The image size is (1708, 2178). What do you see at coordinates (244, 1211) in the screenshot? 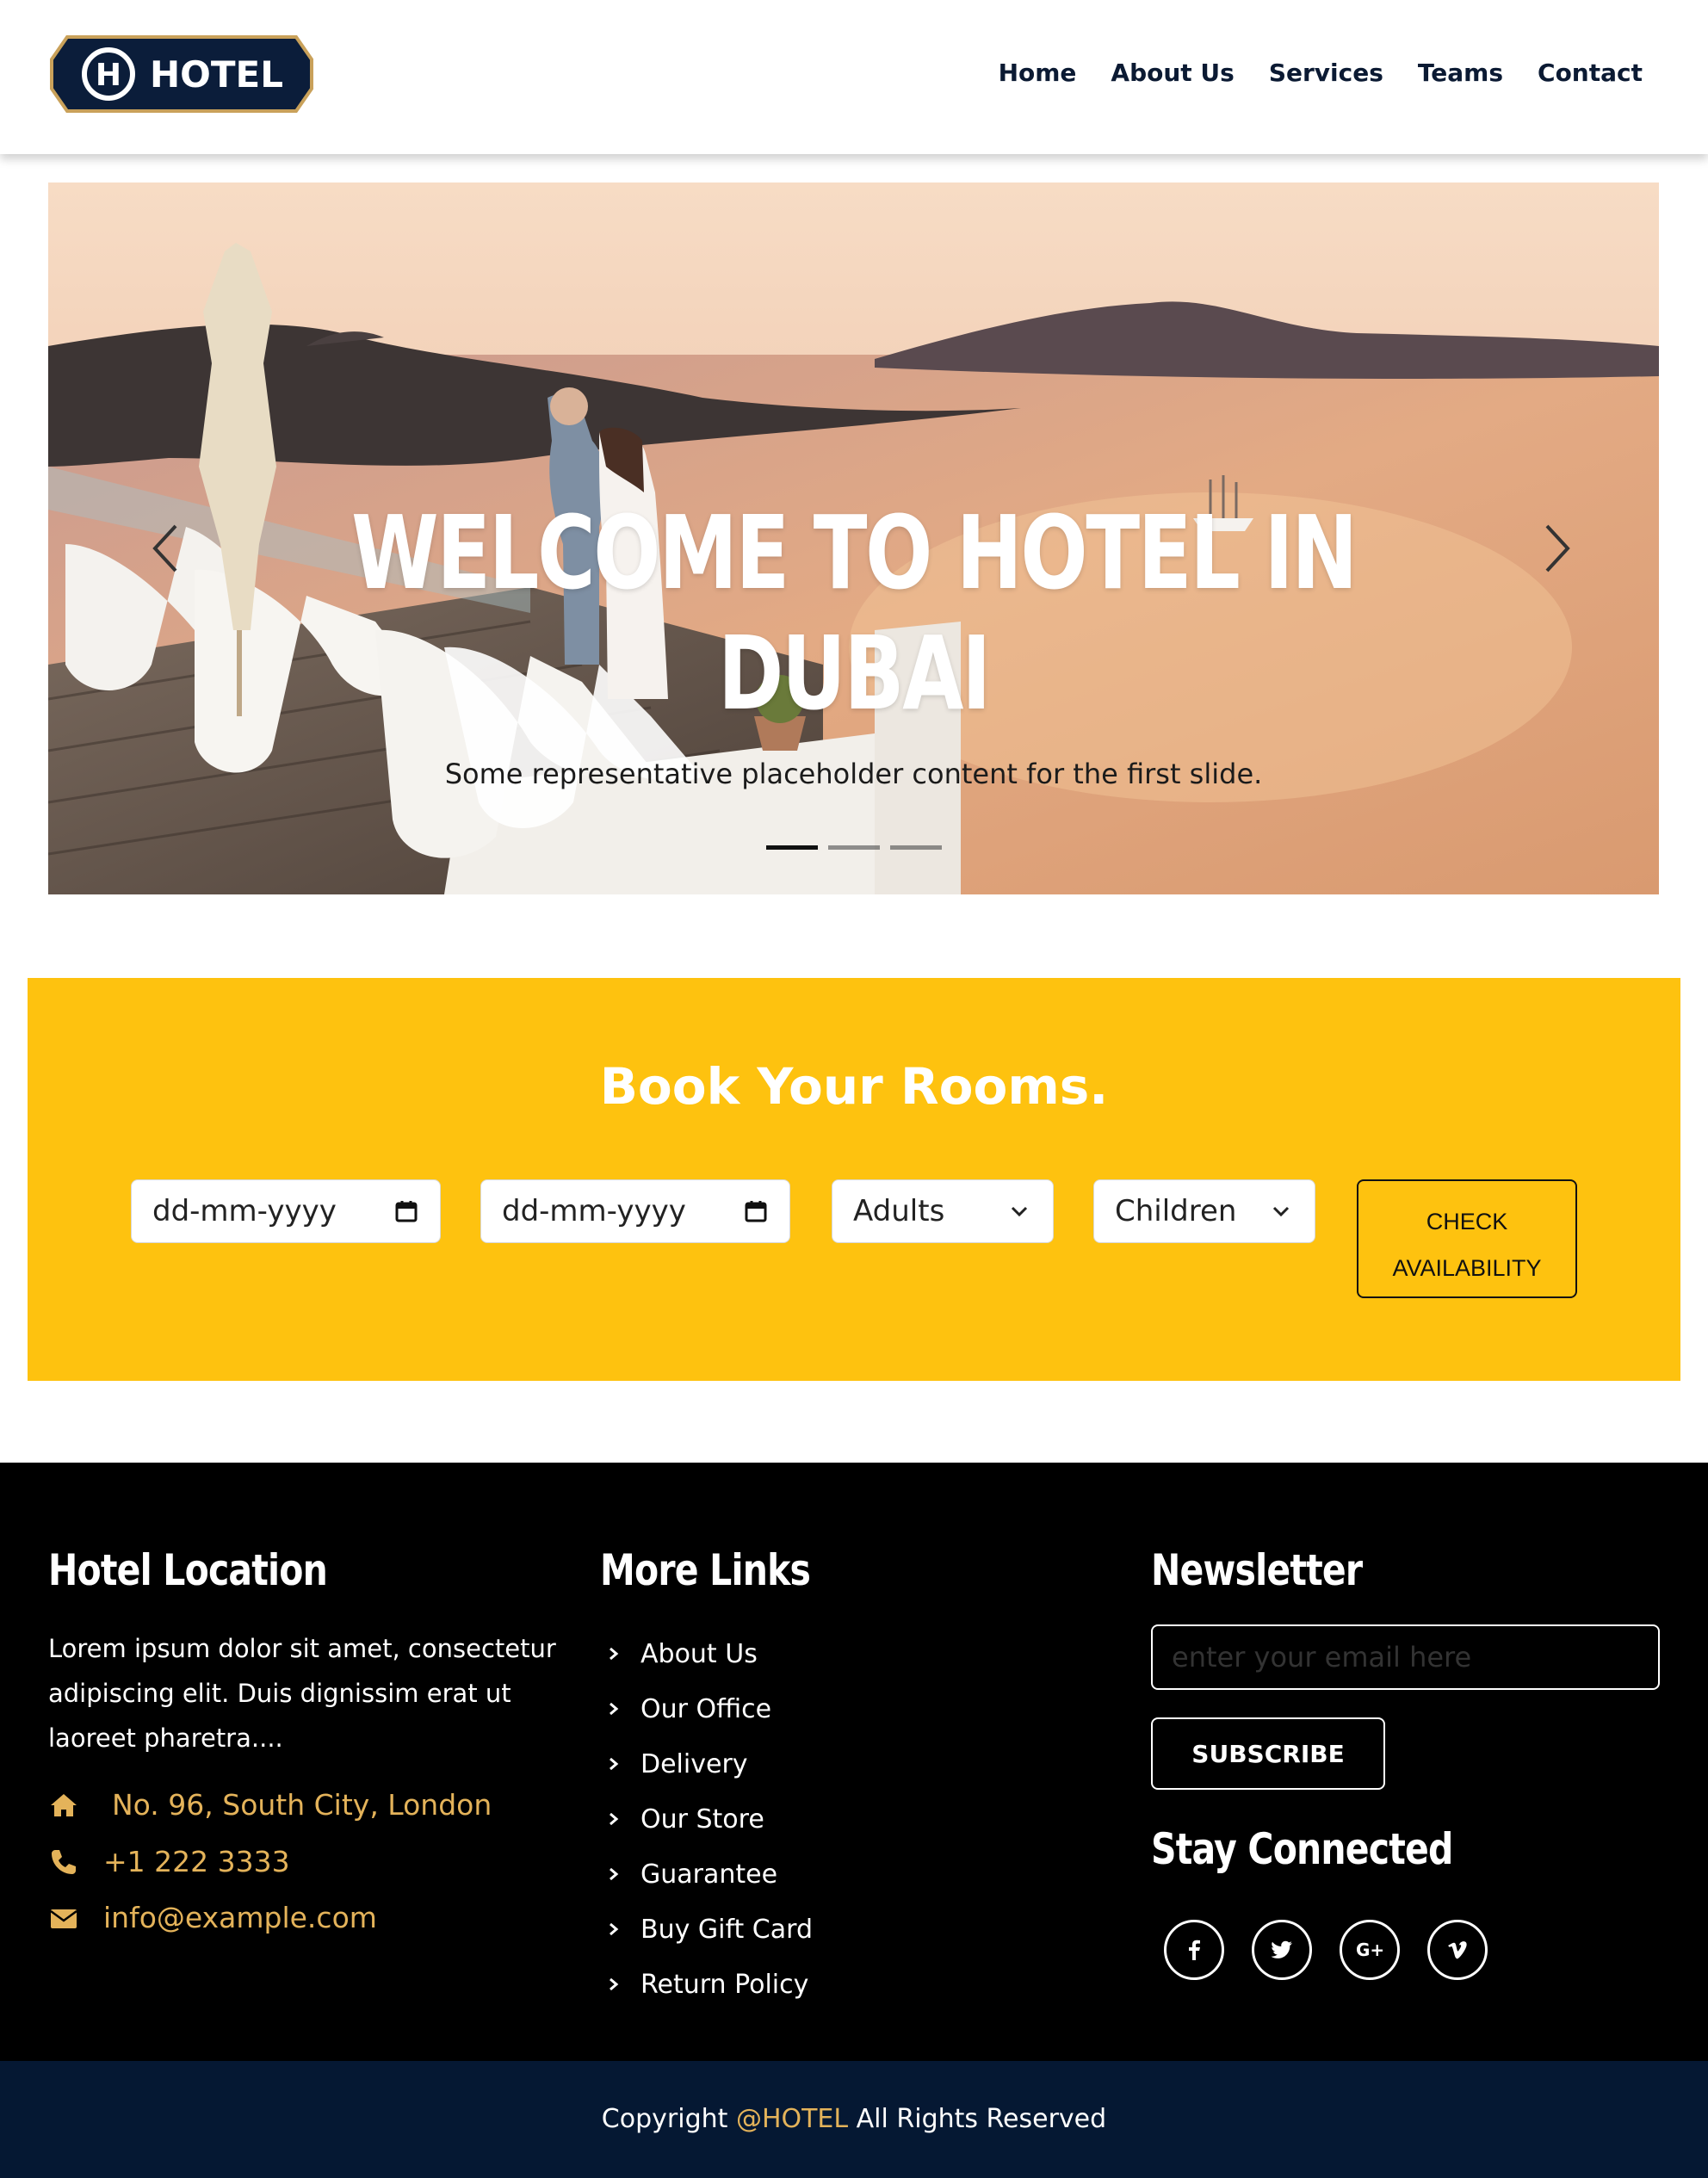
I see `checkin-placeholder: dd-mm-yyyy` at bounding box center [244, 1211].